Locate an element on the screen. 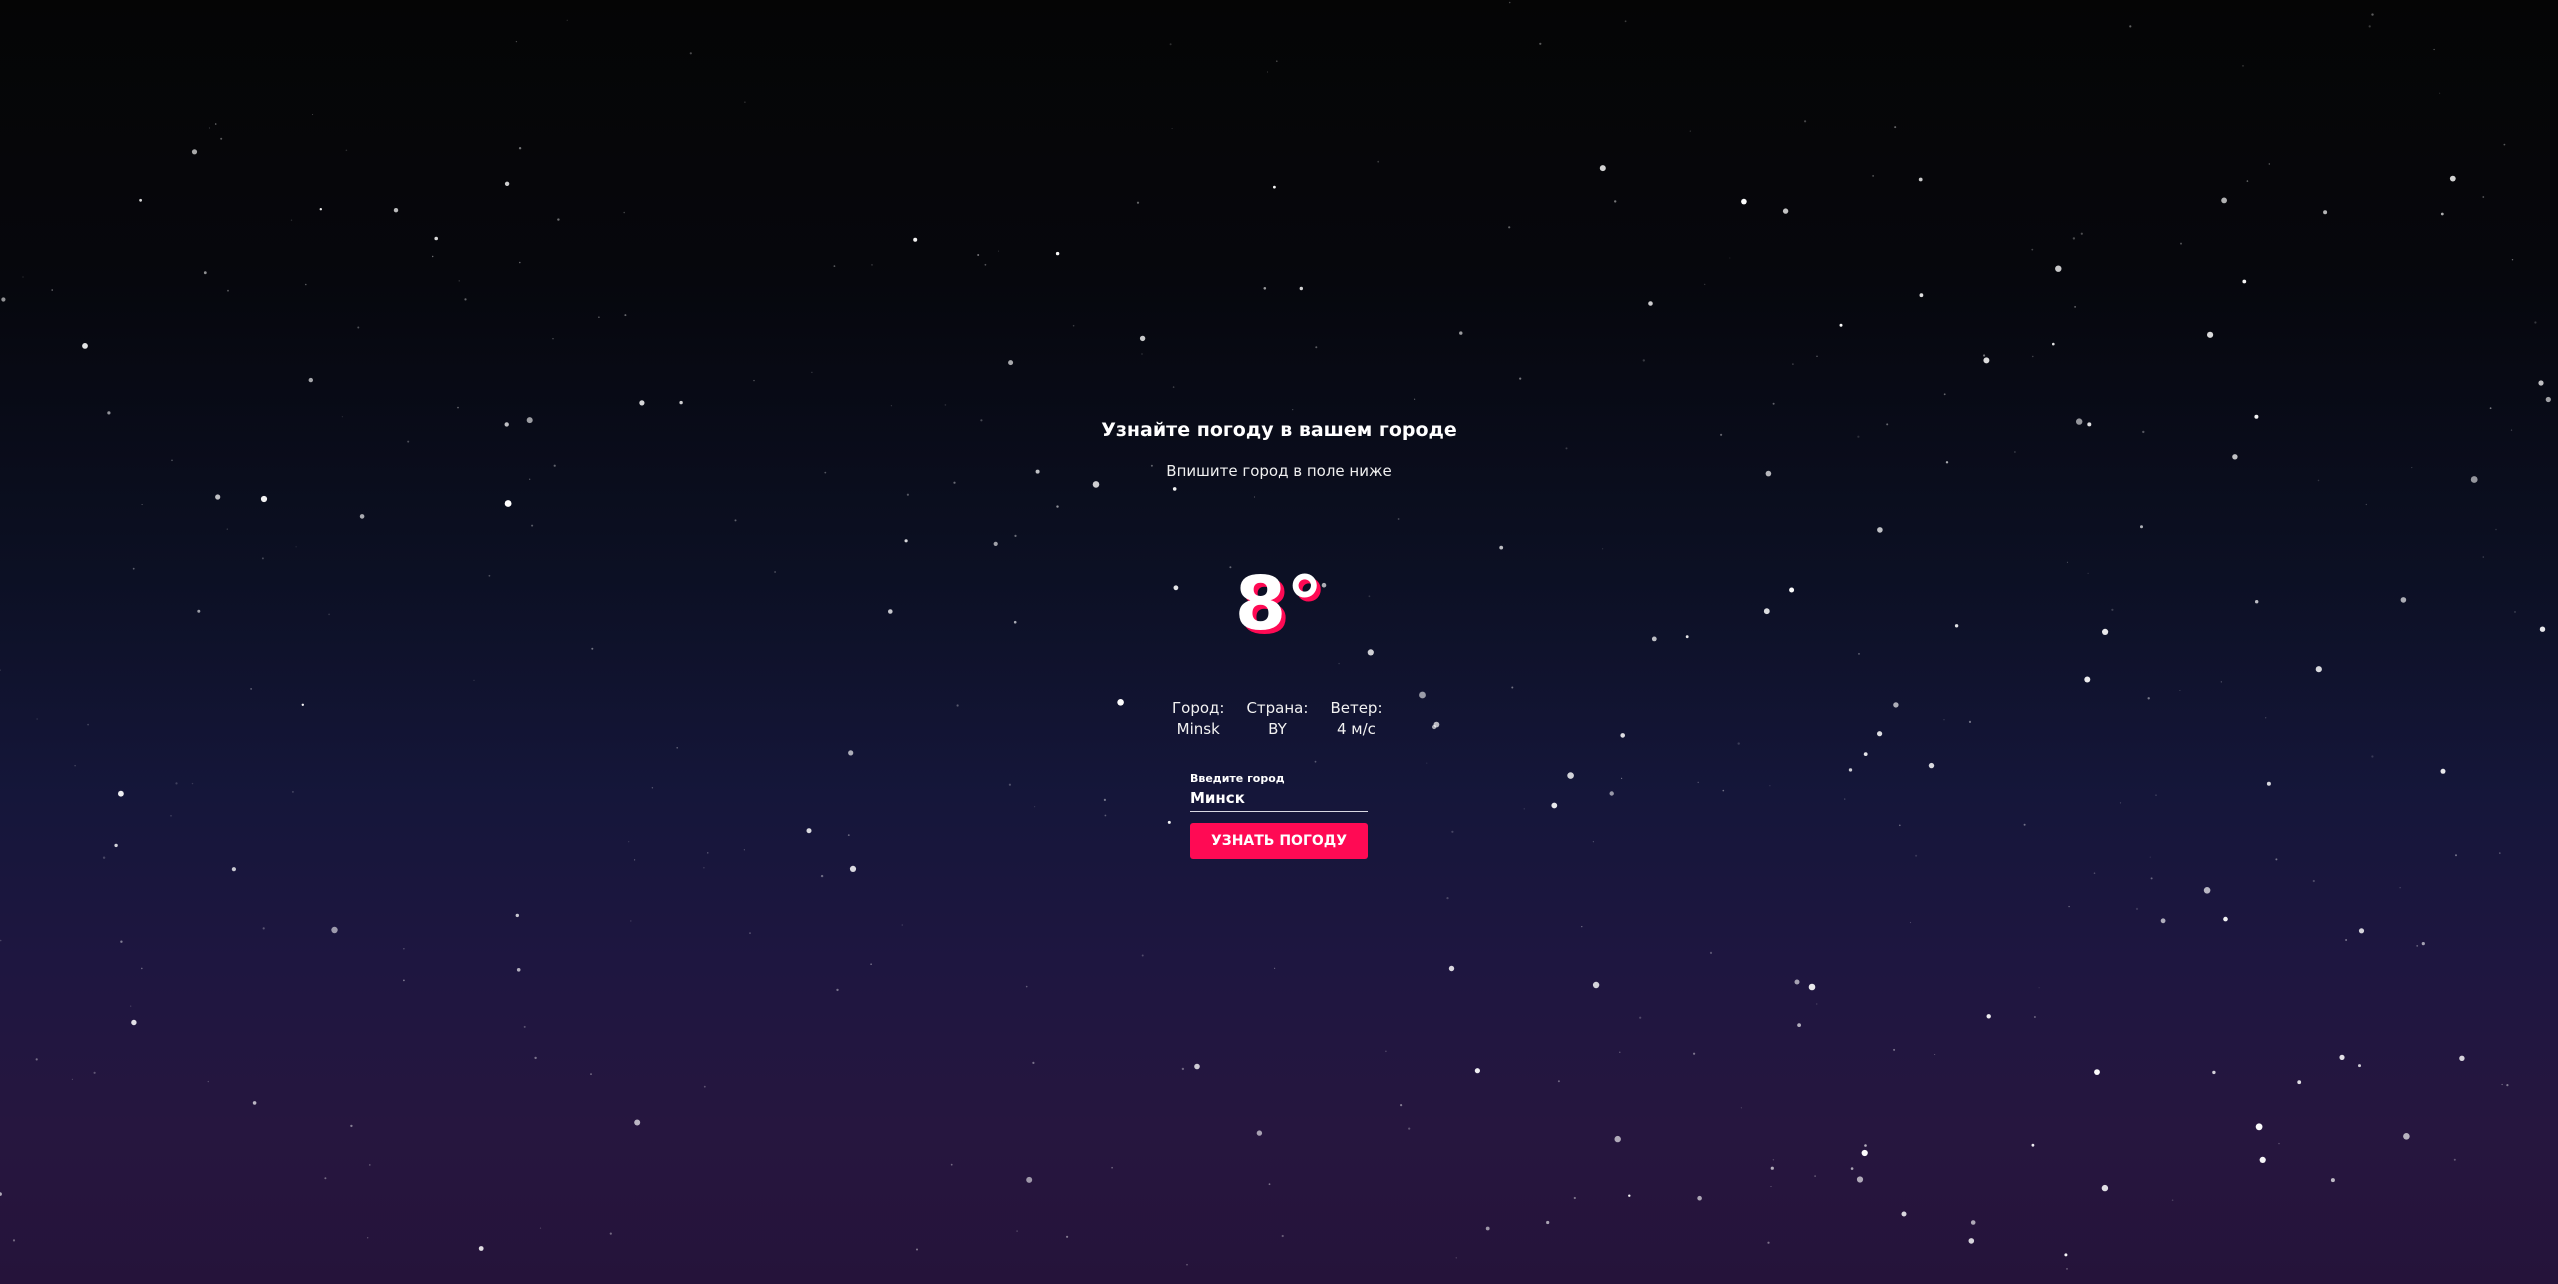 This screenshot has height=1284, width=2558. city-info: Город: Minsk is located at coordinates (1198, 719).